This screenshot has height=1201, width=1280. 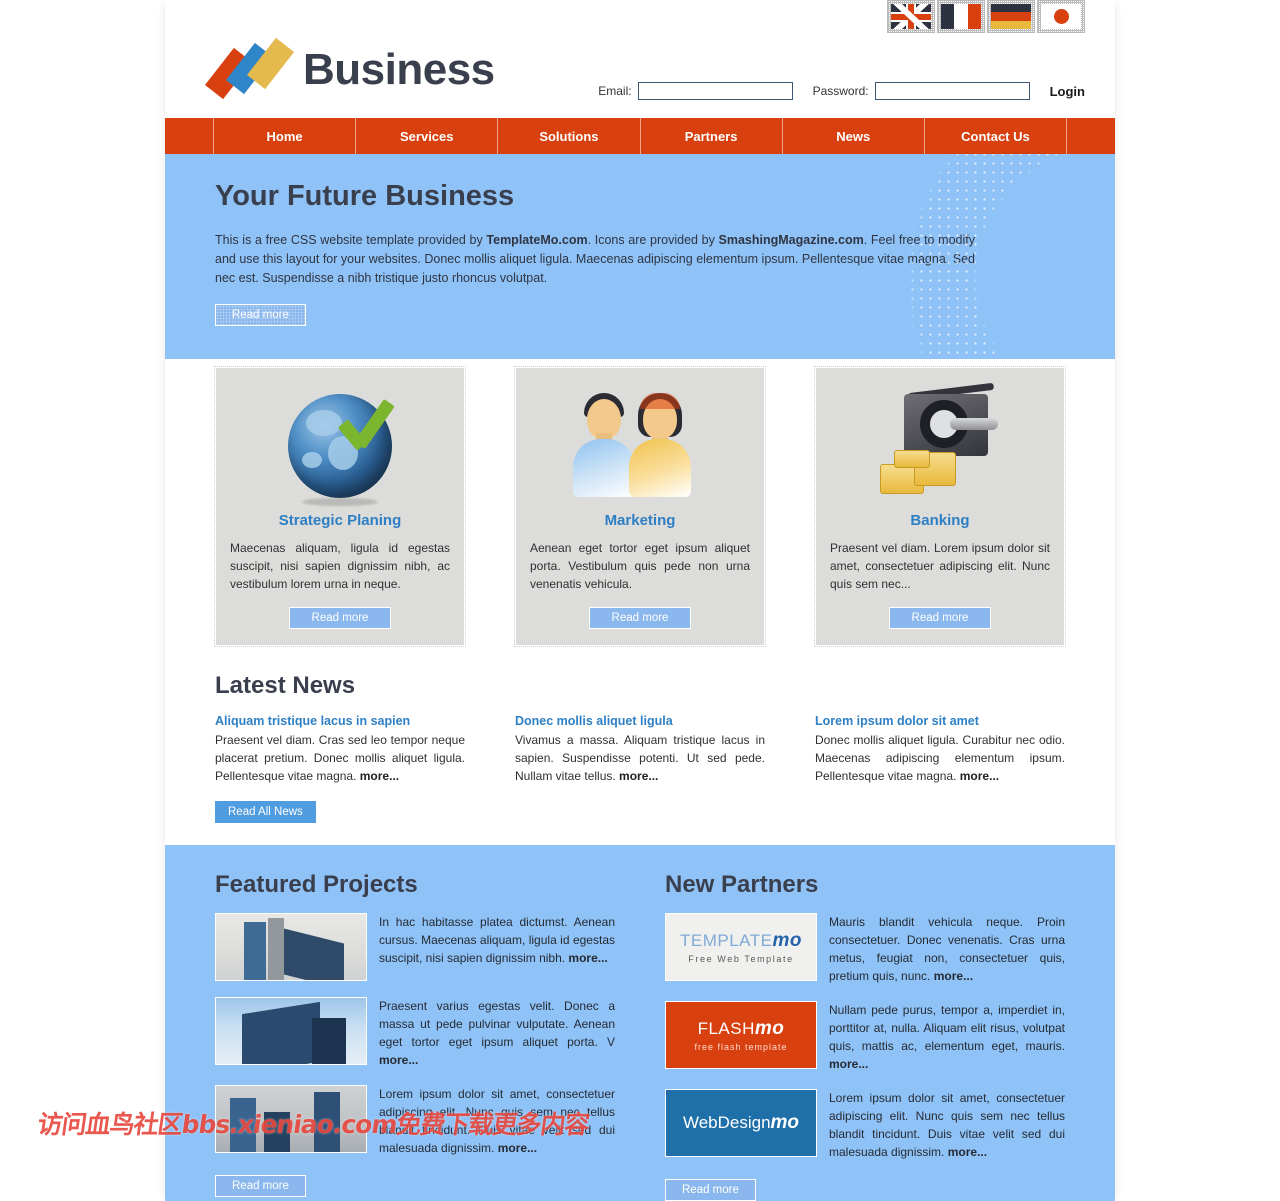 What do you see at coordinates (291, 947) in the screenshot?
I see `construction-site-photo` at bounding box center [291, 947].